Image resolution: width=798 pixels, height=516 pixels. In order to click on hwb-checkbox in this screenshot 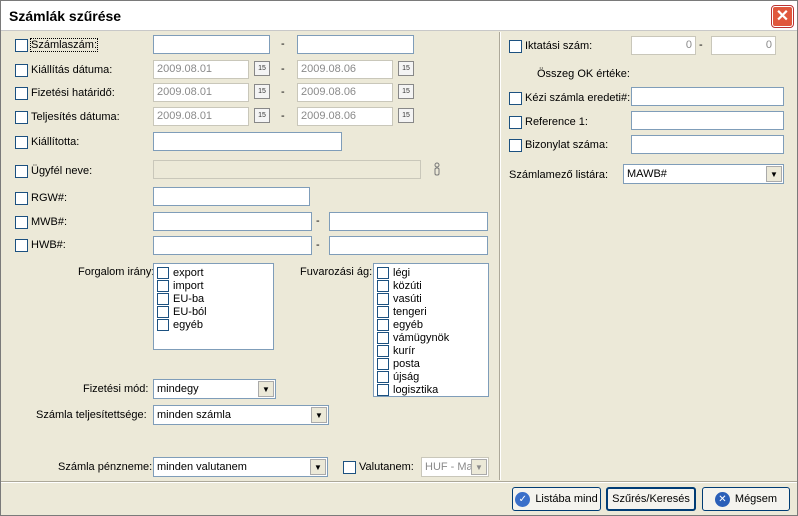, I will do `click(21, 245)`.